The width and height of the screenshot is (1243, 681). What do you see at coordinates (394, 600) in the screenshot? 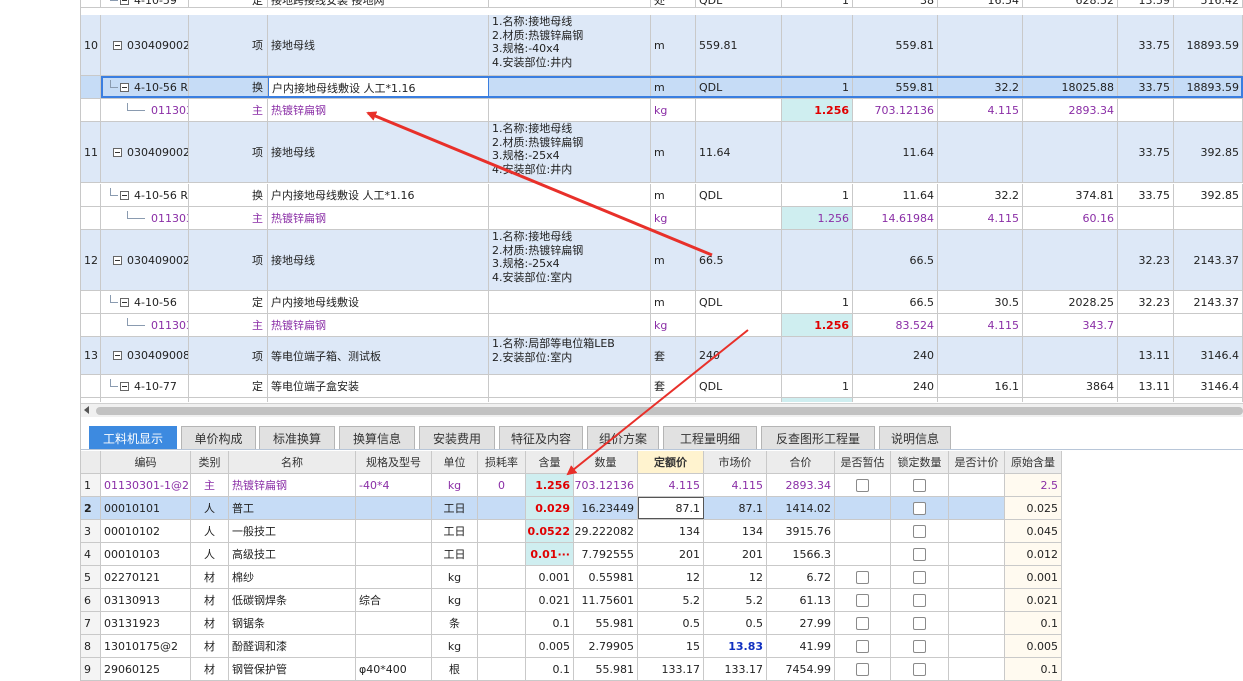
I see `cell-spec: 综合` at bounding box center [394, 600].